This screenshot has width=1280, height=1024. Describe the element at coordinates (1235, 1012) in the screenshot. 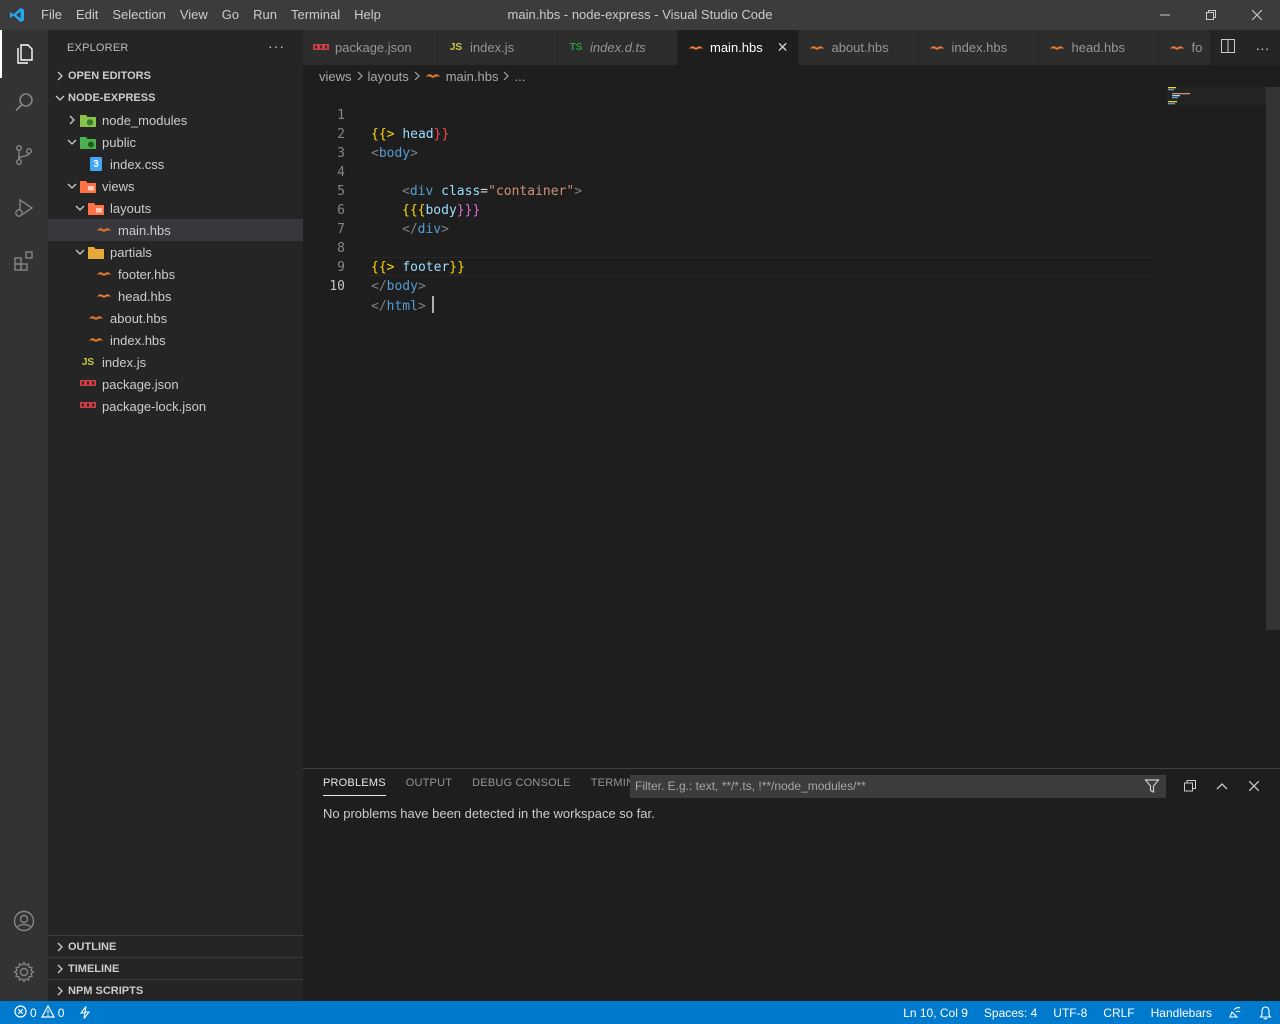

I see `feedback-icon` at that location.